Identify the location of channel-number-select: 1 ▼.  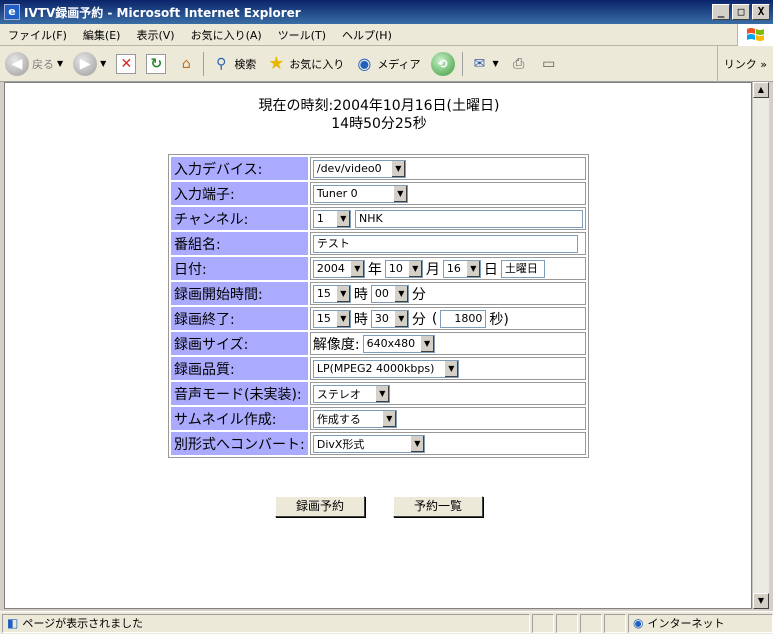
(331, 218).